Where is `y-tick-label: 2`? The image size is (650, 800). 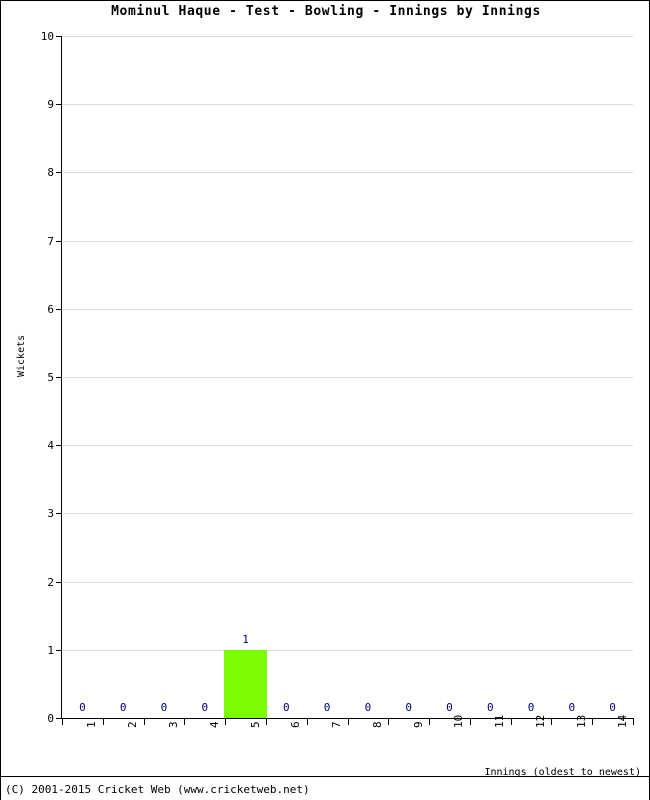
y-tick-label: 2 is located at coordinates (50, 582).